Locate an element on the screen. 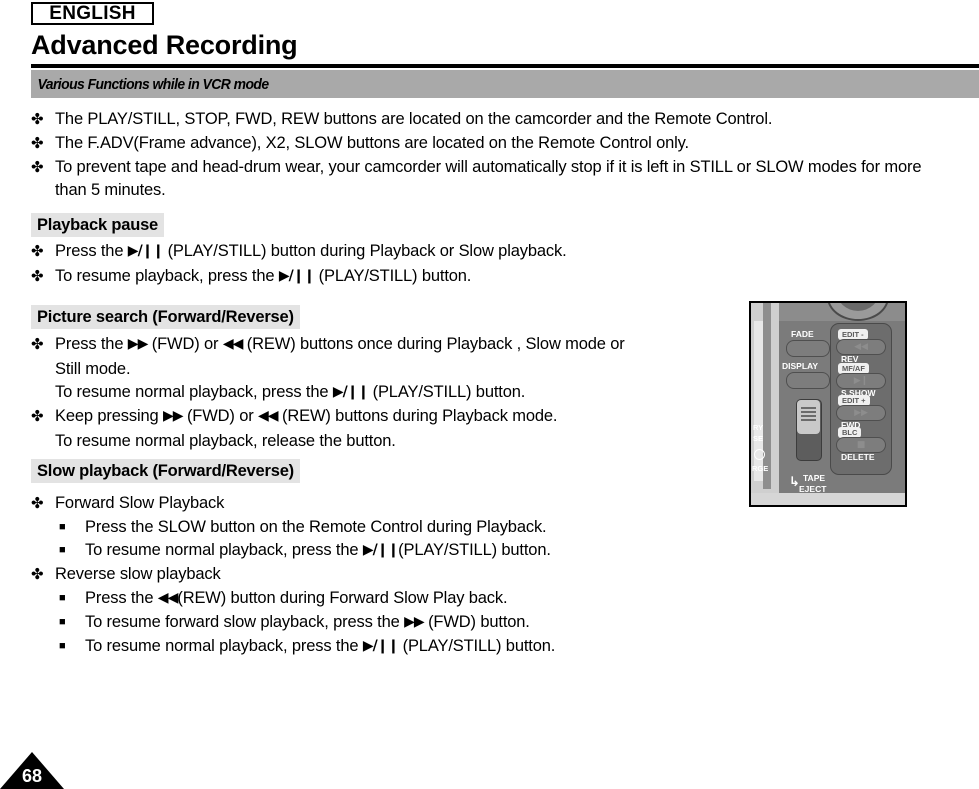  camcorder-button-rev: ◀◀ is located at coordinates (861, 347).